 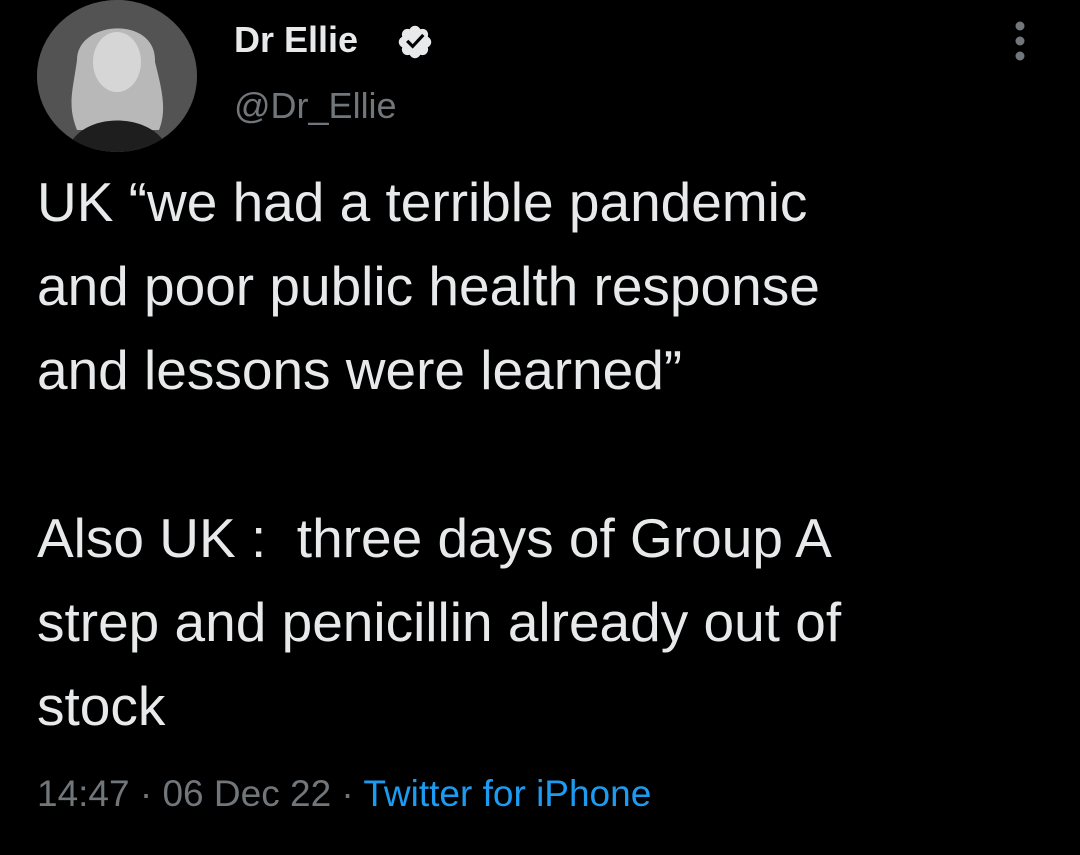 I want to click on tweet-date: 06 Dec 22, so click(x=246, y=793).